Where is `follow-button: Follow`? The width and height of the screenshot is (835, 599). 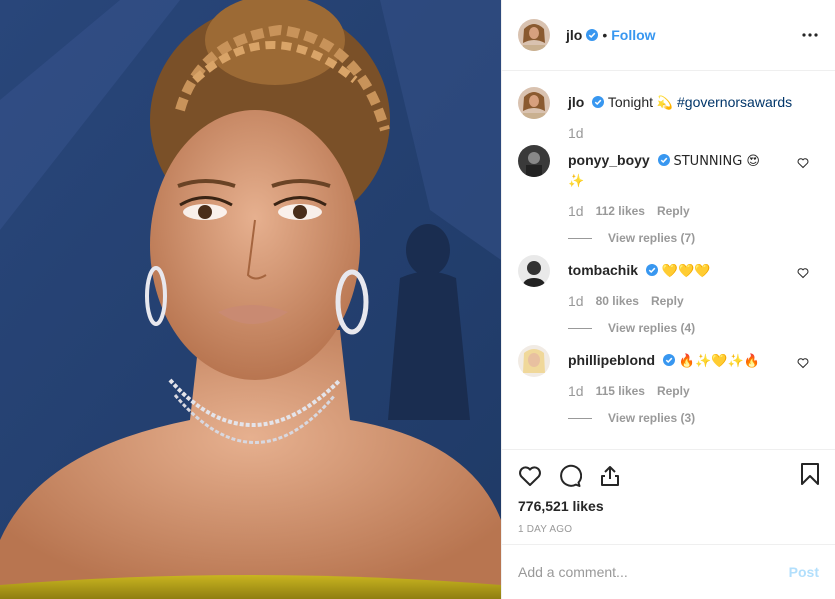
follow-button: Follow is located at coordinates (633, 35).